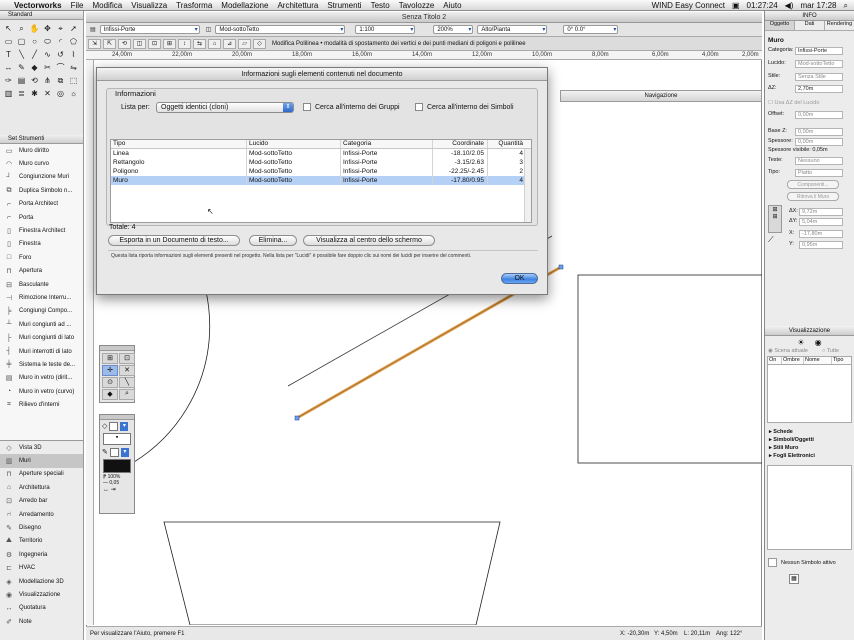  What do you see at coordinates (21, 41) in the screenshot?
I see `rounded-rect-tool-icon: ▢` at bounding box center [21, 41].